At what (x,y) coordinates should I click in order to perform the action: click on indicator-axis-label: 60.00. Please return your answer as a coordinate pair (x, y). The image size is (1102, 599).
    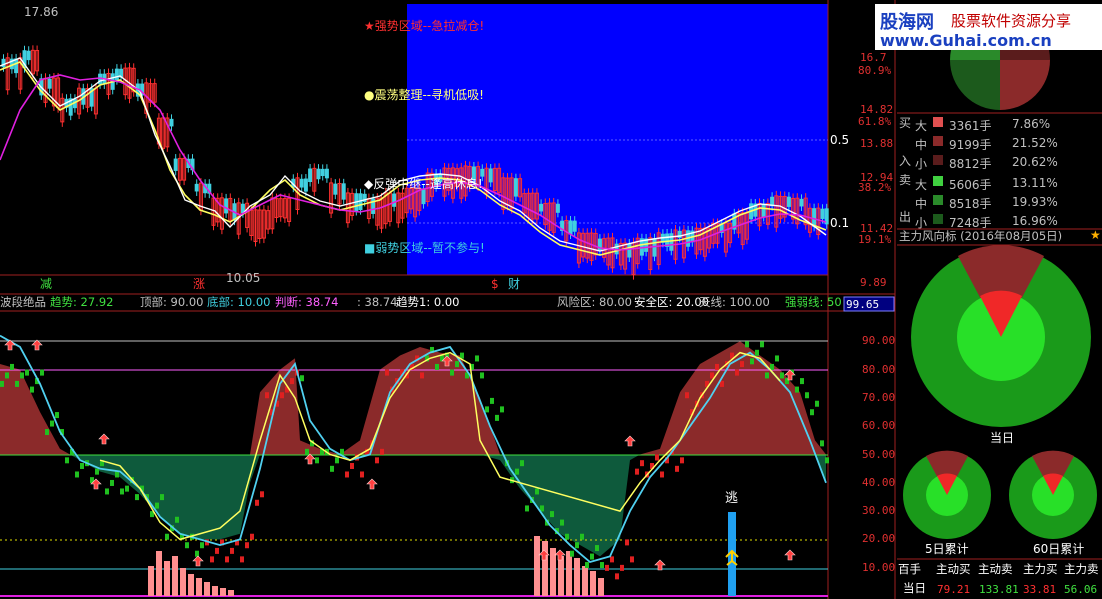
    Looking at the image, I should click on (879, 426).